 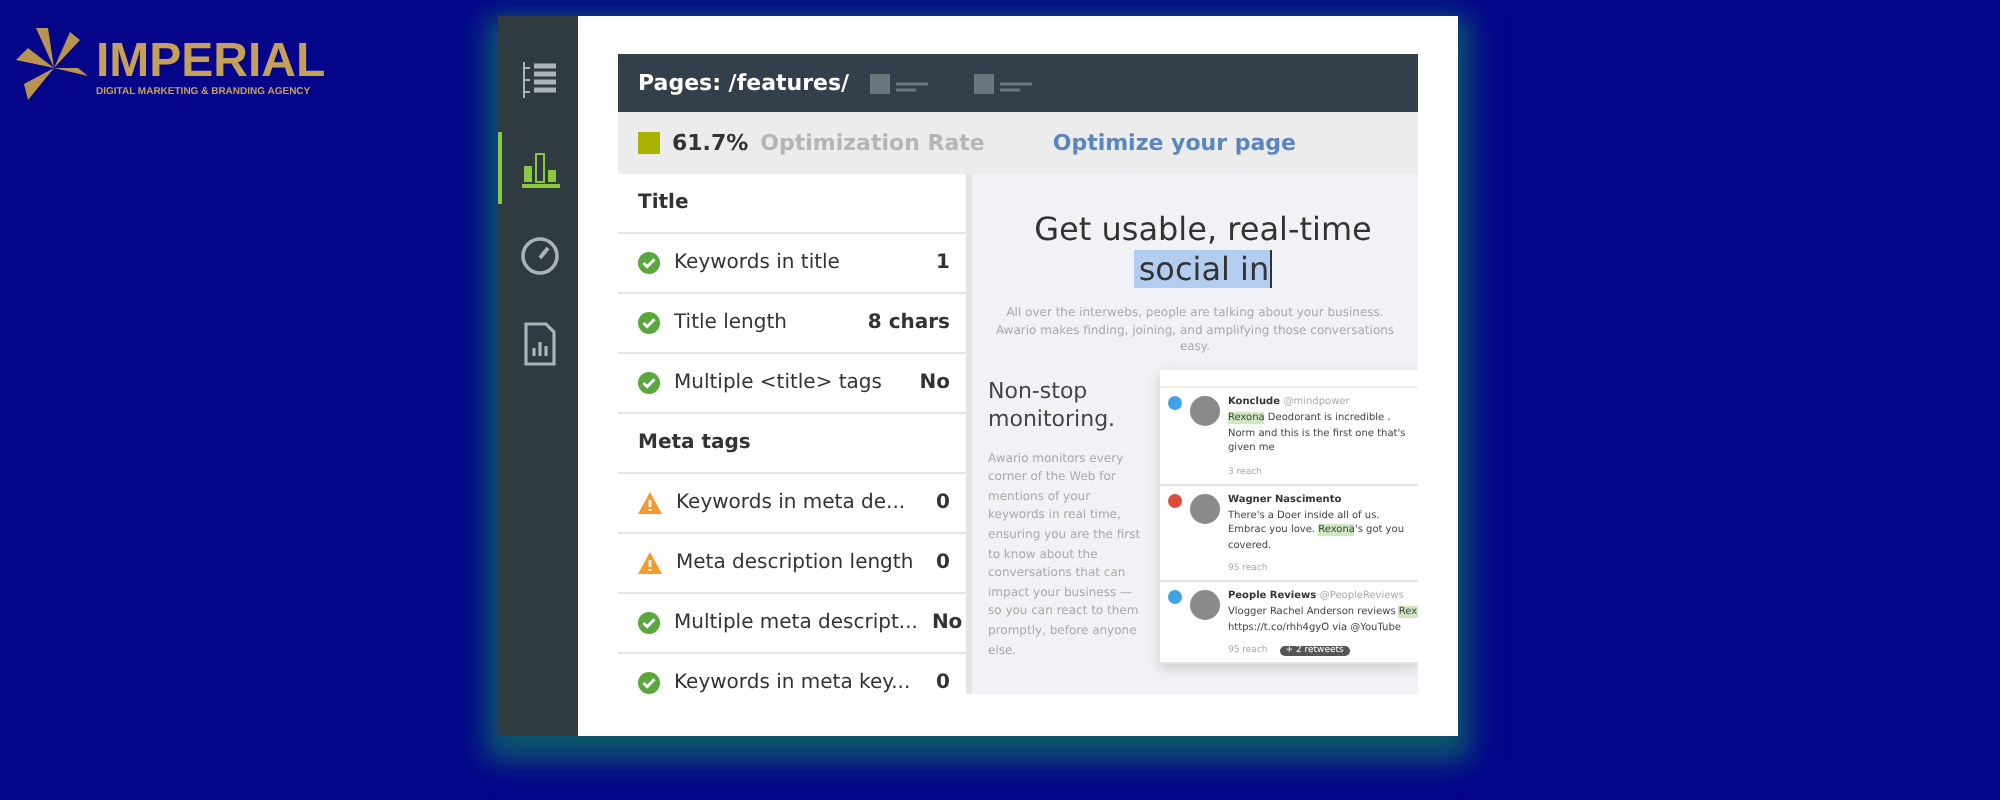 I want to click on list-icon, so click(x=540, y=80).